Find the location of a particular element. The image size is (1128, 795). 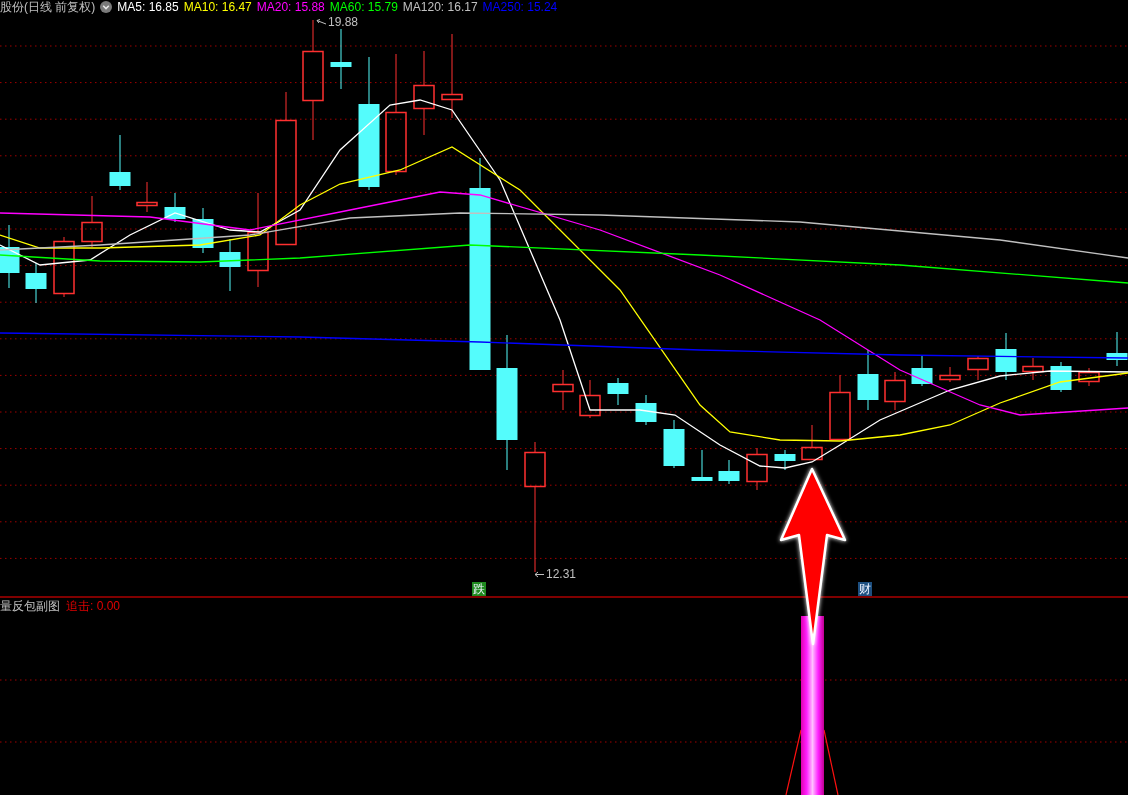

indicator-value: MA120: 16.17 is located at coordinates (440, 7).